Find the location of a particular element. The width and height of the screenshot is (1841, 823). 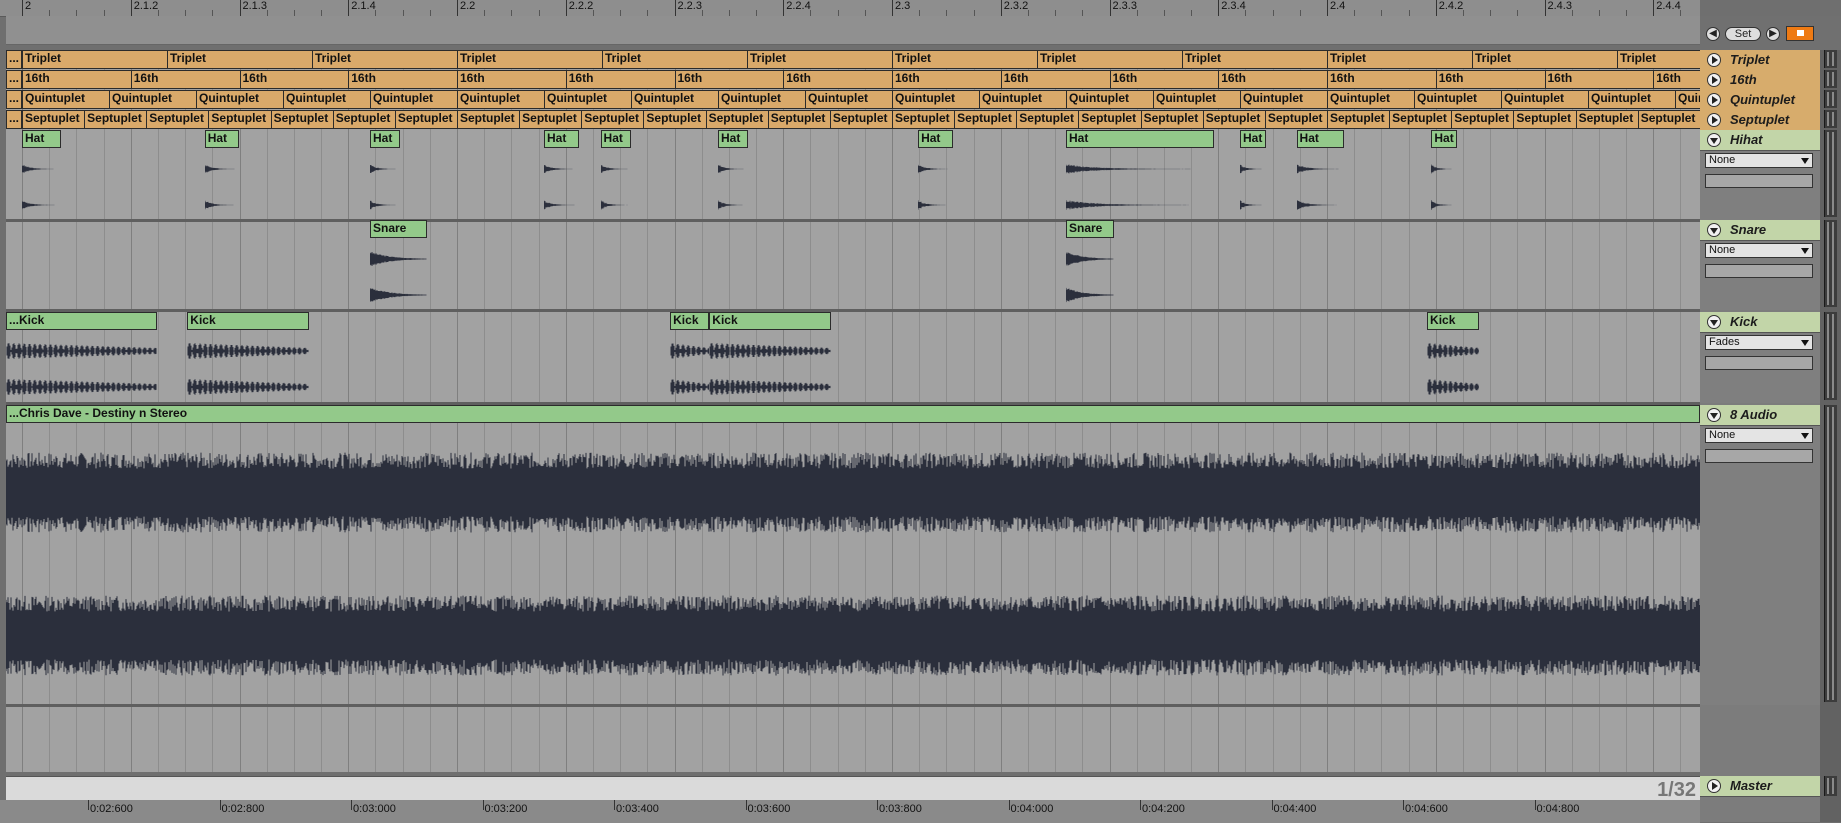

track-header-master: Master is located at coordinates (1760, 786).